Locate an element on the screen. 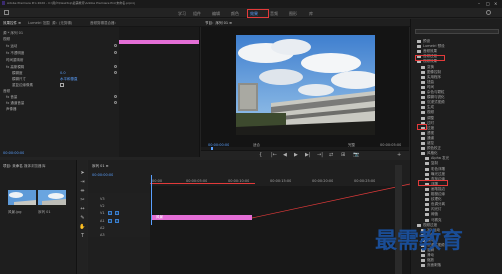 The width and height of the screenshot is (502, 274). timeline-clip: 风景 is located at coordinates (202, 217).